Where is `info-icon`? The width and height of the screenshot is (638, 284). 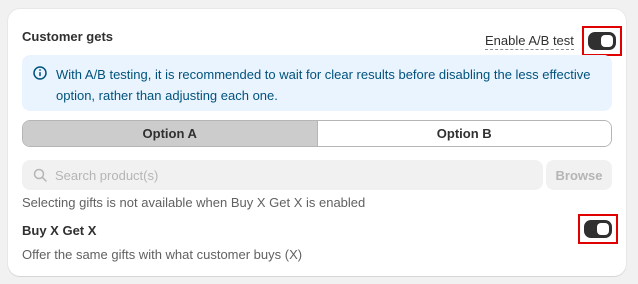 info-icon is located at coordinates (40, 73).